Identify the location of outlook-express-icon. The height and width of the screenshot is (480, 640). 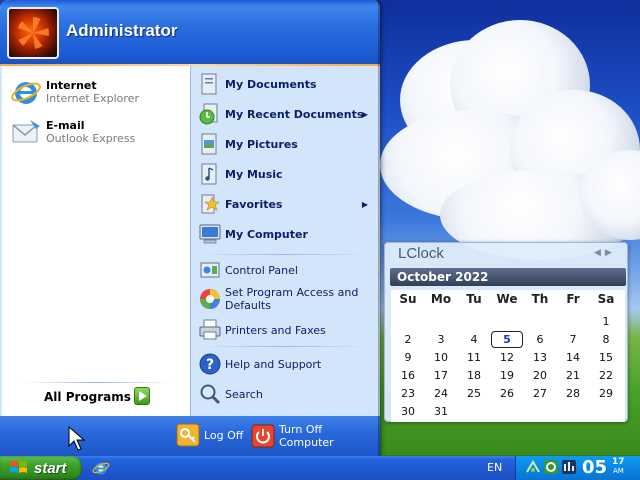
(26, 132).